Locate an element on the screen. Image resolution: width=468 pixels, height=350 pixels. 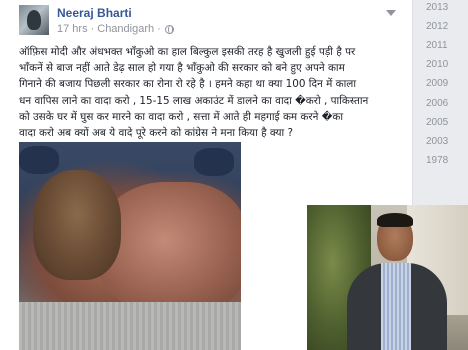
person-hair is located at coordinates (395, 220).